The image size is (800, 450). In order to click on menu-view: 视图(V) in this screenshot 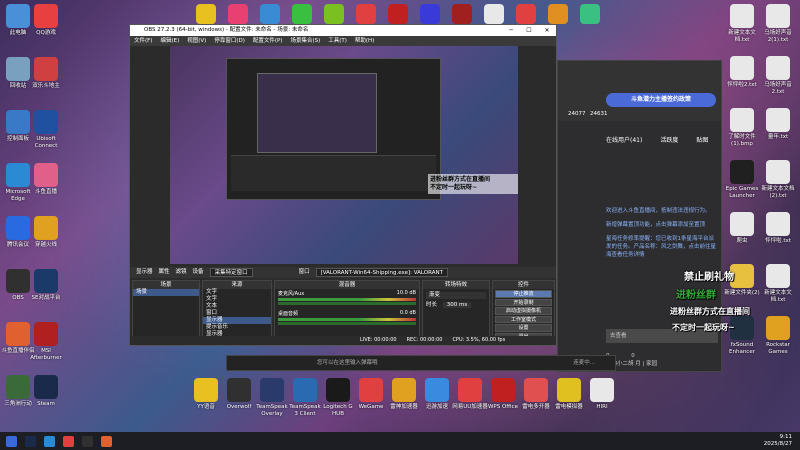, I will do `click(196, 41)`.